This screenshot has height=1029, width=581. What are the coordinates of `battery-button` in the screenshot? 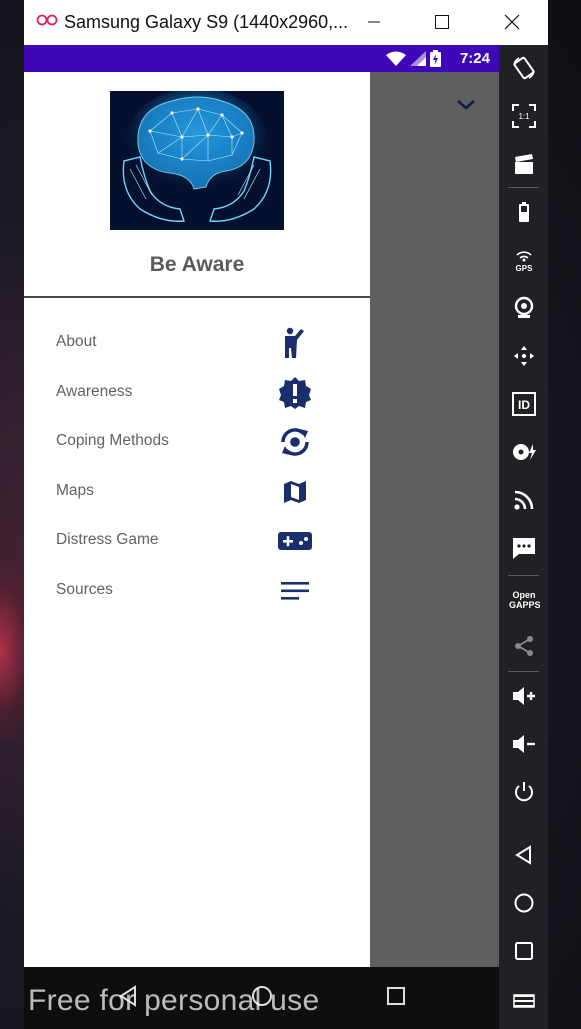 It's located at (524, 212).